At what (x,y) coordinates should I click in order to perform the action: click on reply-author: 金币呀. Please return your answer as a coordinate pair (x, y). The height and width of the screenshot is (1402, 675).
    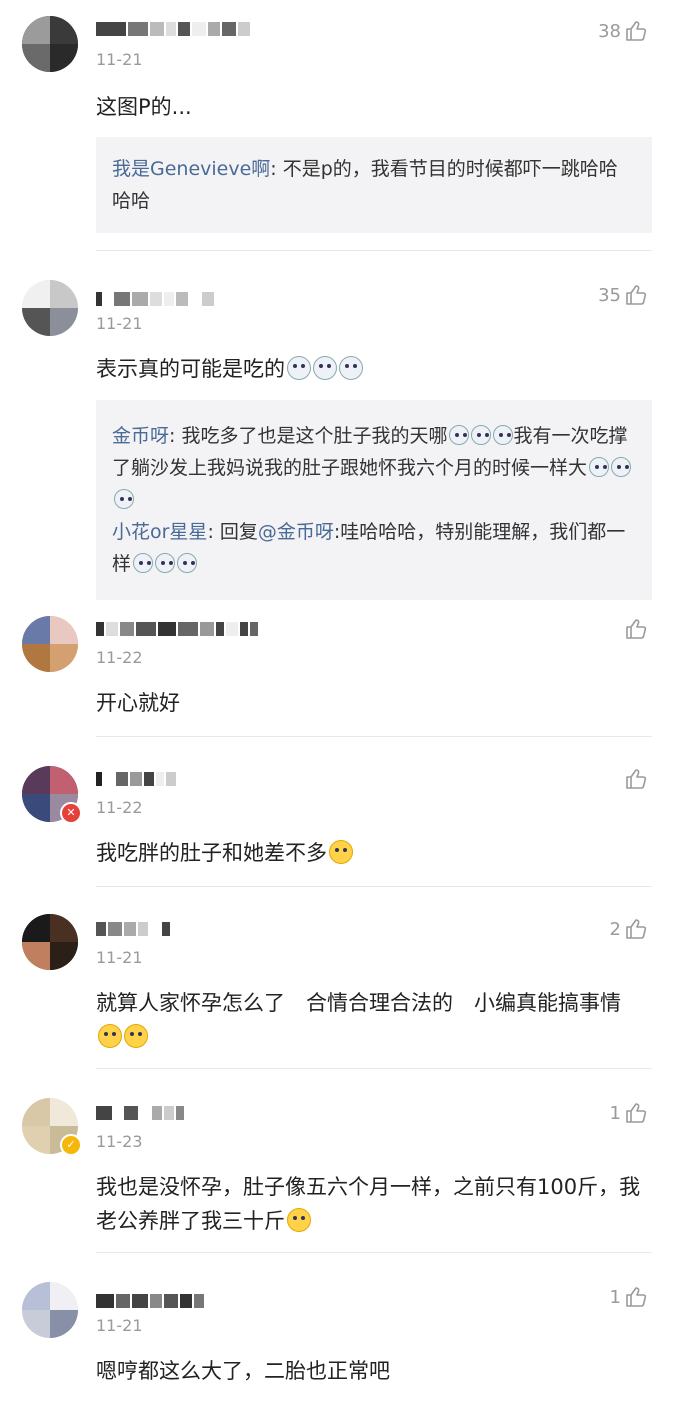
    Looking at the image, I should click on (140, 436).